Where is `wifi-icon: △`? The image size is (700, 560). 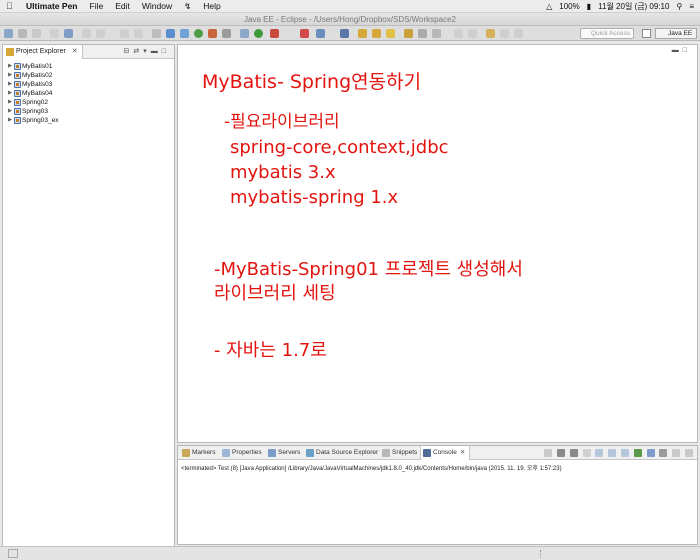 wifi-icon: △ is located at coordinates (549, 6).